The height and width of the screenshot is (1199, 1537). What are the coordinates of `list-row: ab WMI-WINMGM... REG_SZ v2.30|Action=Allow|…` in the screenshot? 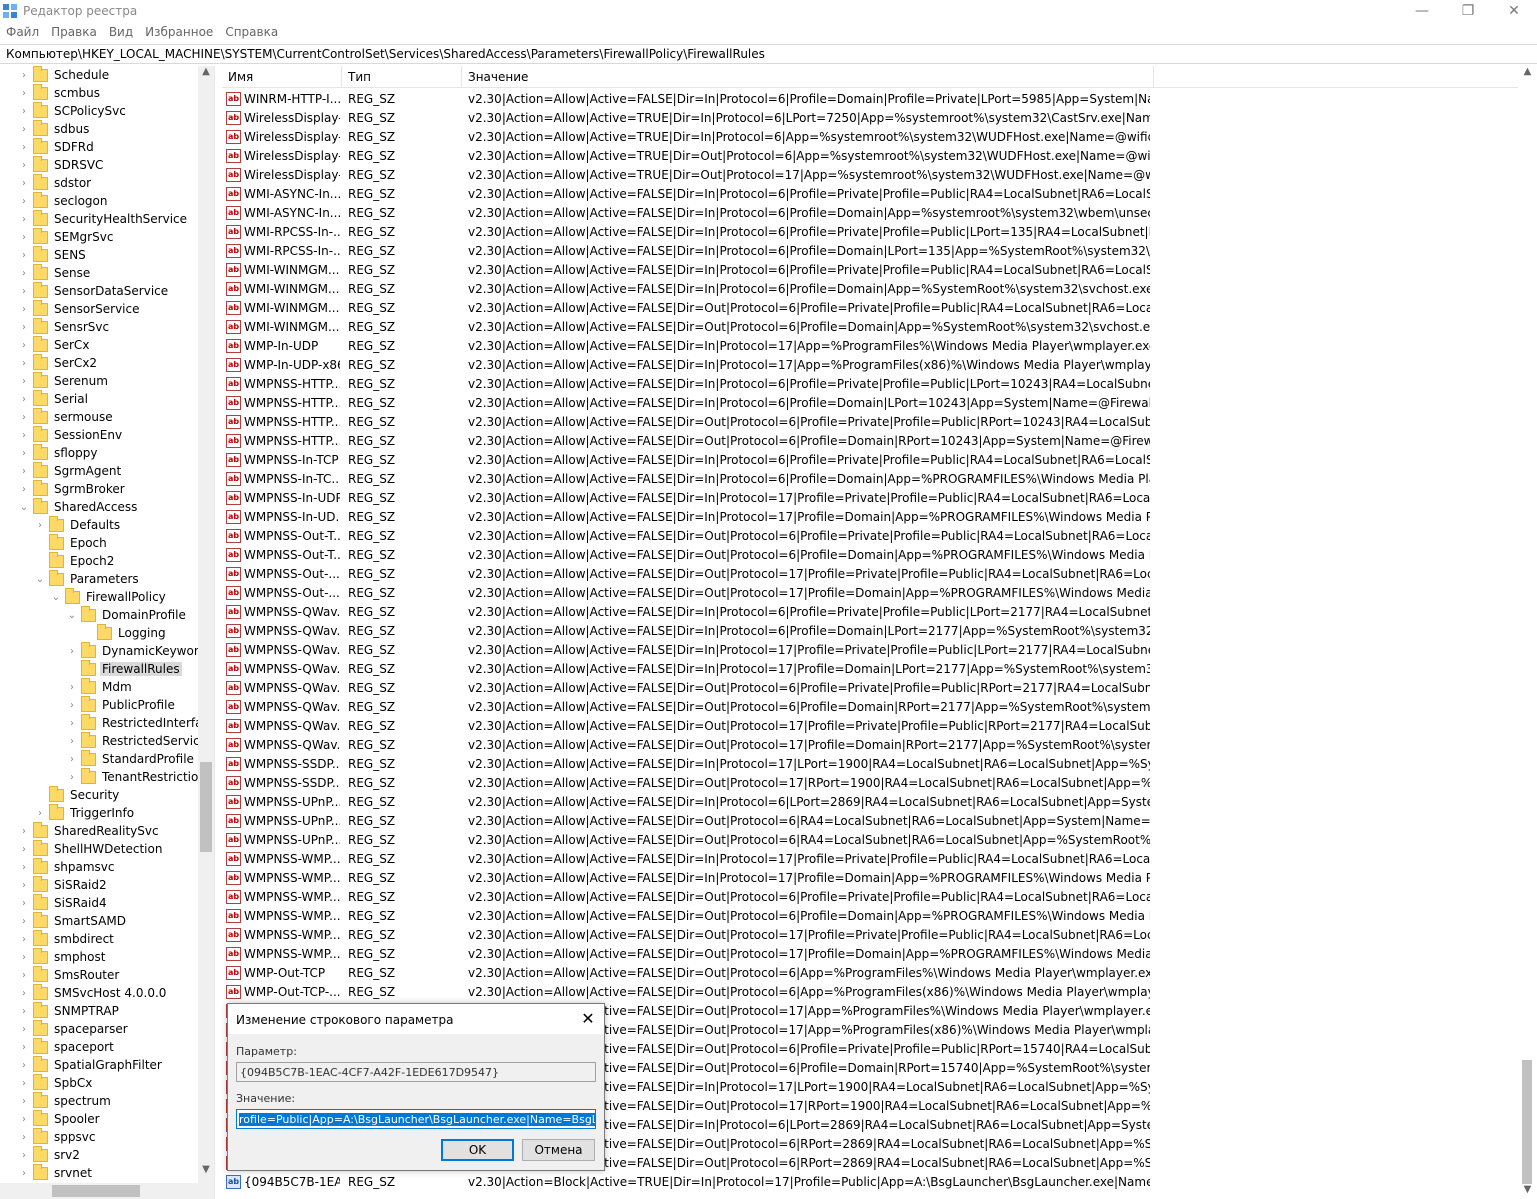 It's located at (688, 308).